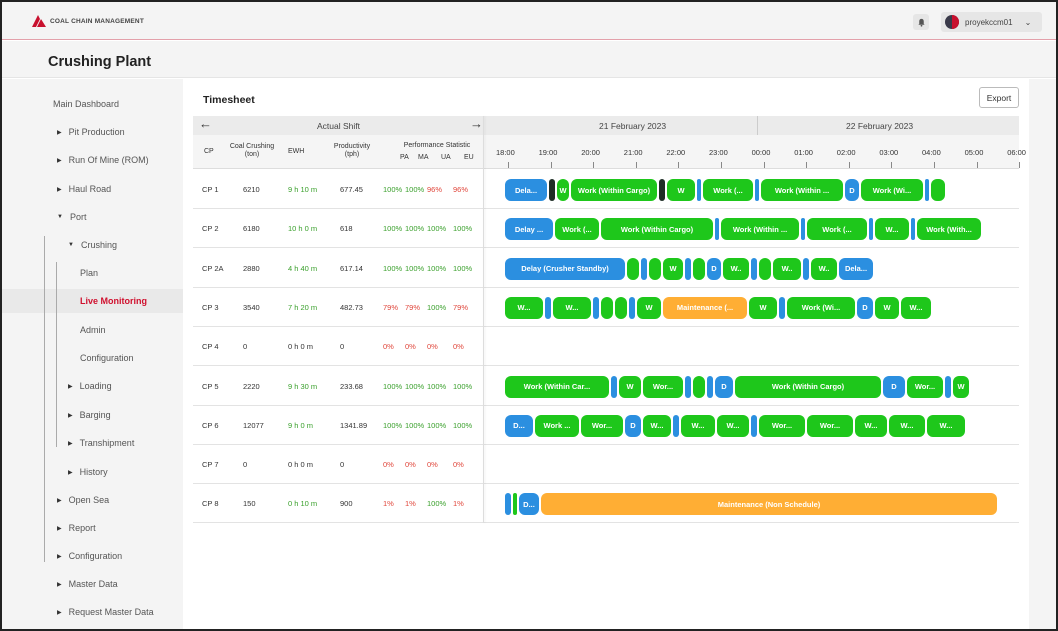 This screenshot has height=631, width=1058. Describe the element at coordinates (83, 500) in the screenshot. I see `sidebar-item-open-sea: ▶ Open Sea` at that location.